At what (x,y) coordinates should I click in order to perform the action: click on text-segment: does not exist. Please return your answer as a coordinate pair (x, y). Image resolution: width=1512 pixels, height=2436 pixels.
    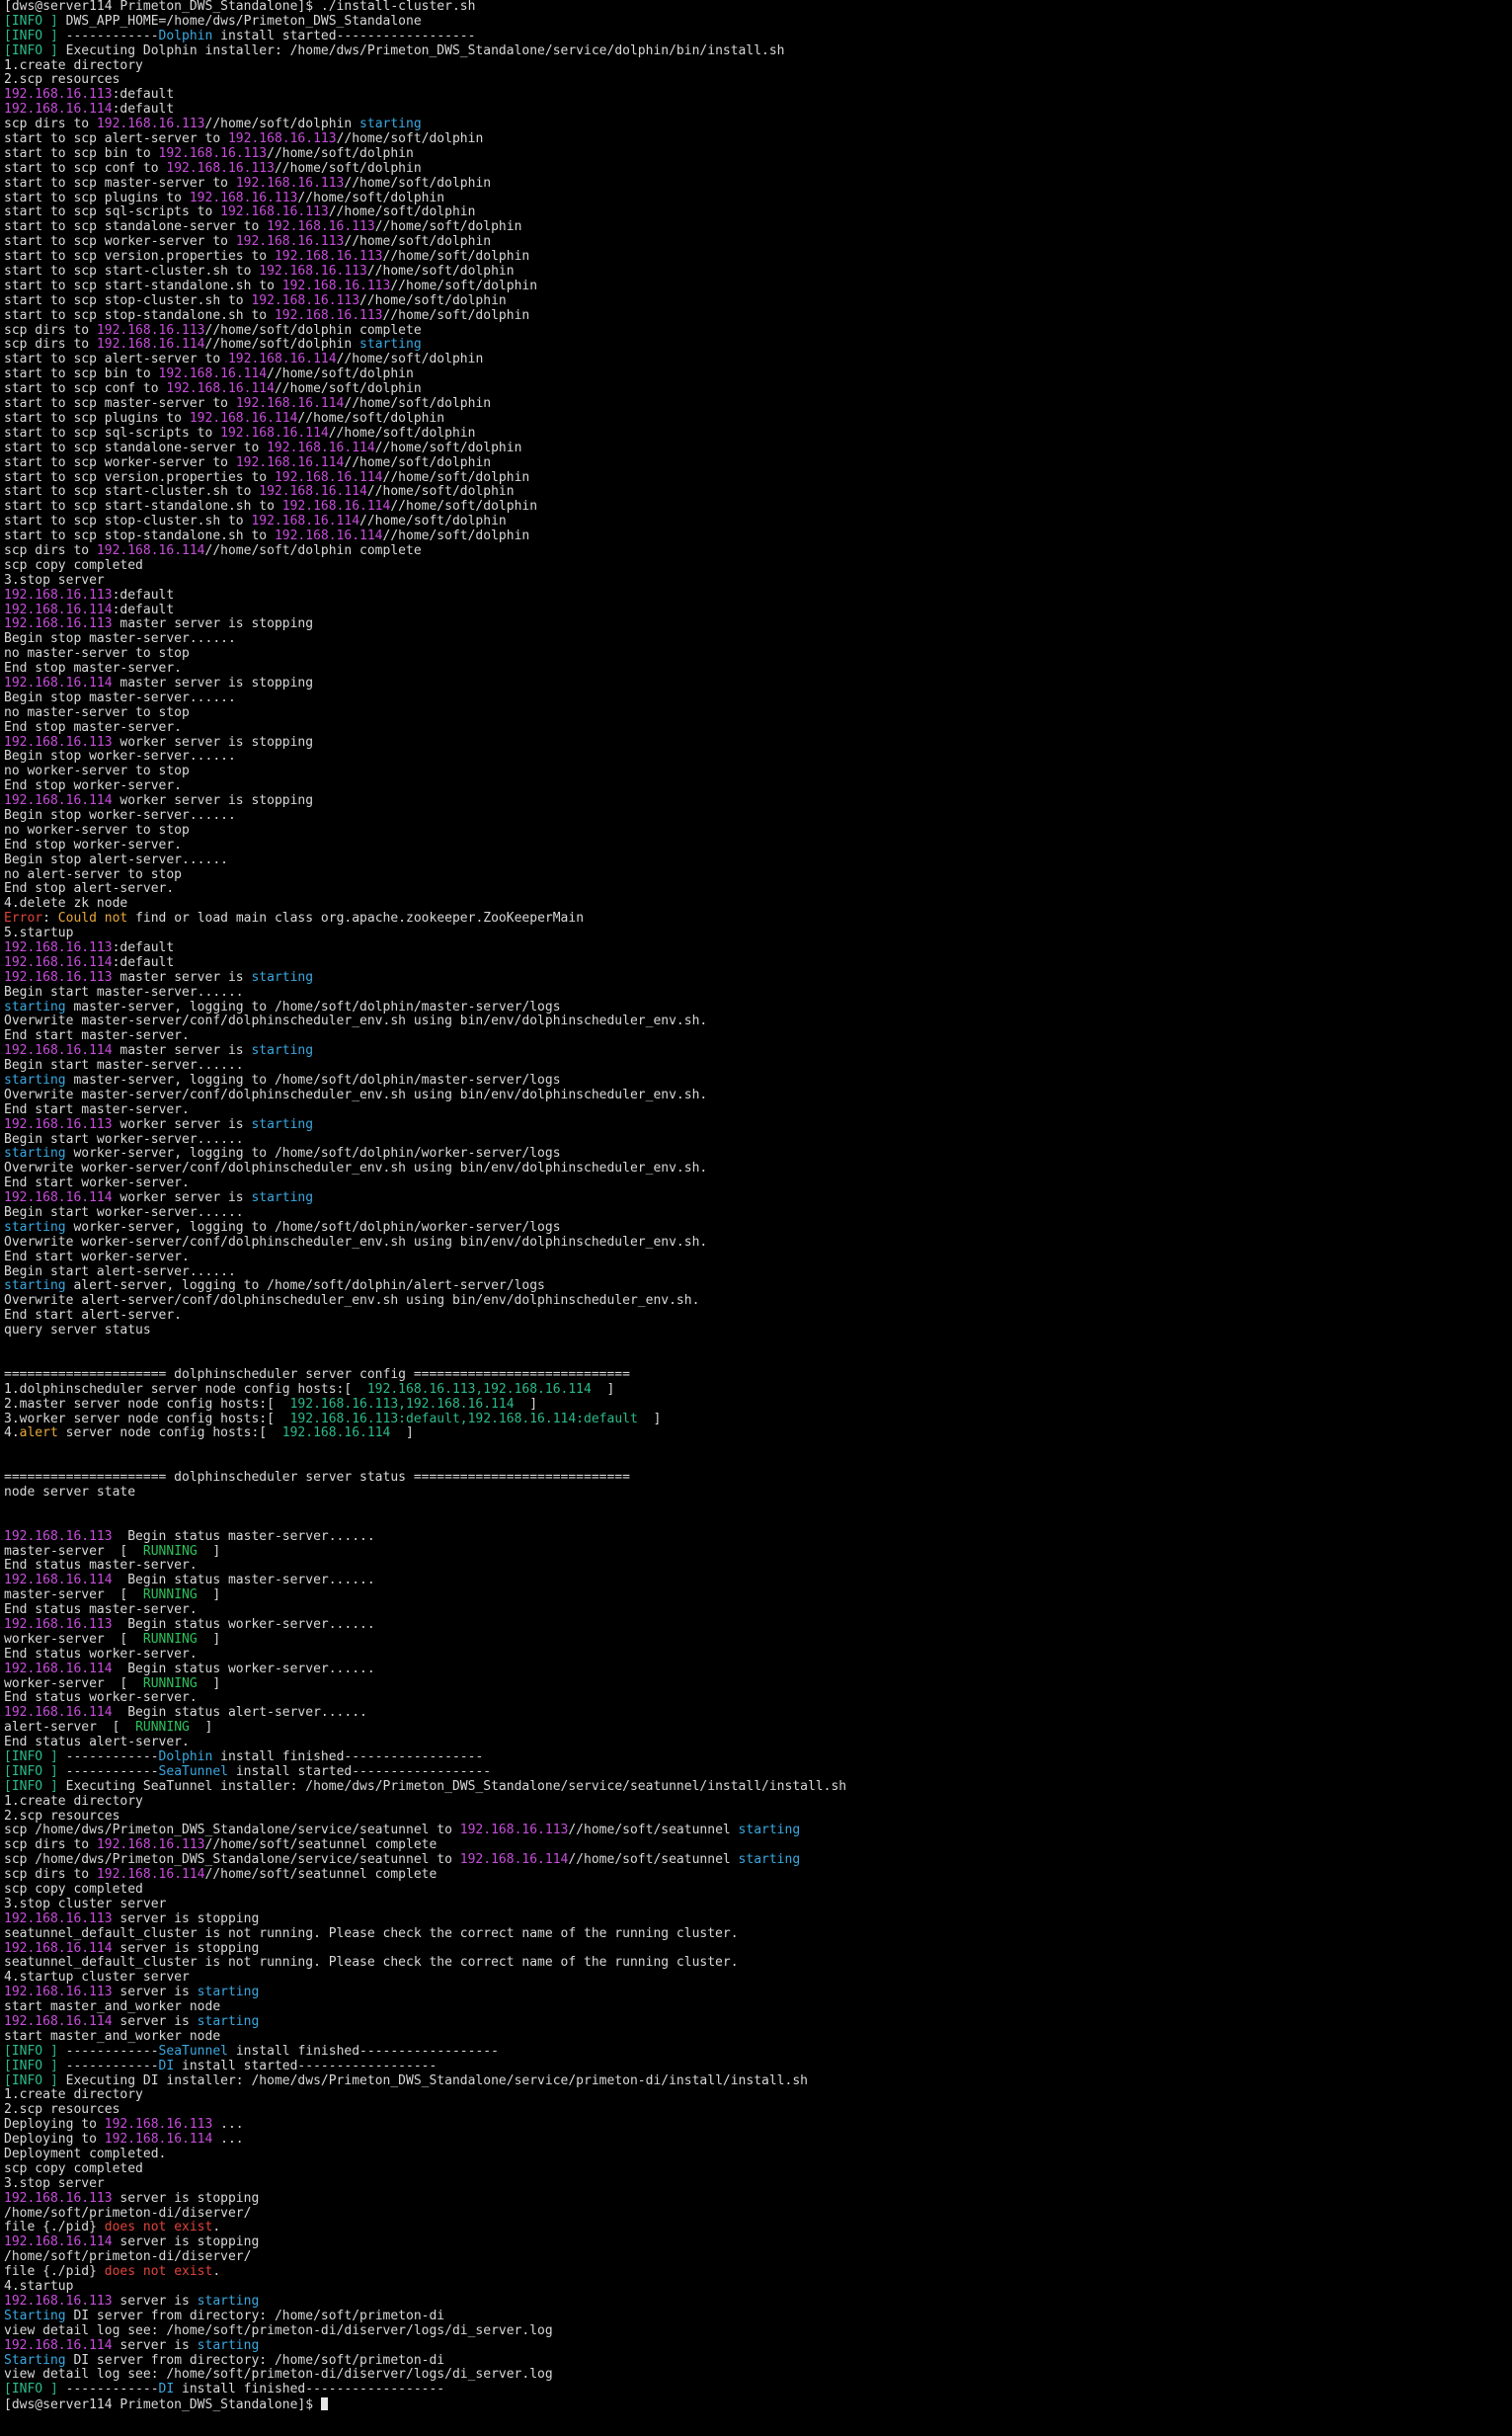
    Looking at the image, I should click on (159, 2272).